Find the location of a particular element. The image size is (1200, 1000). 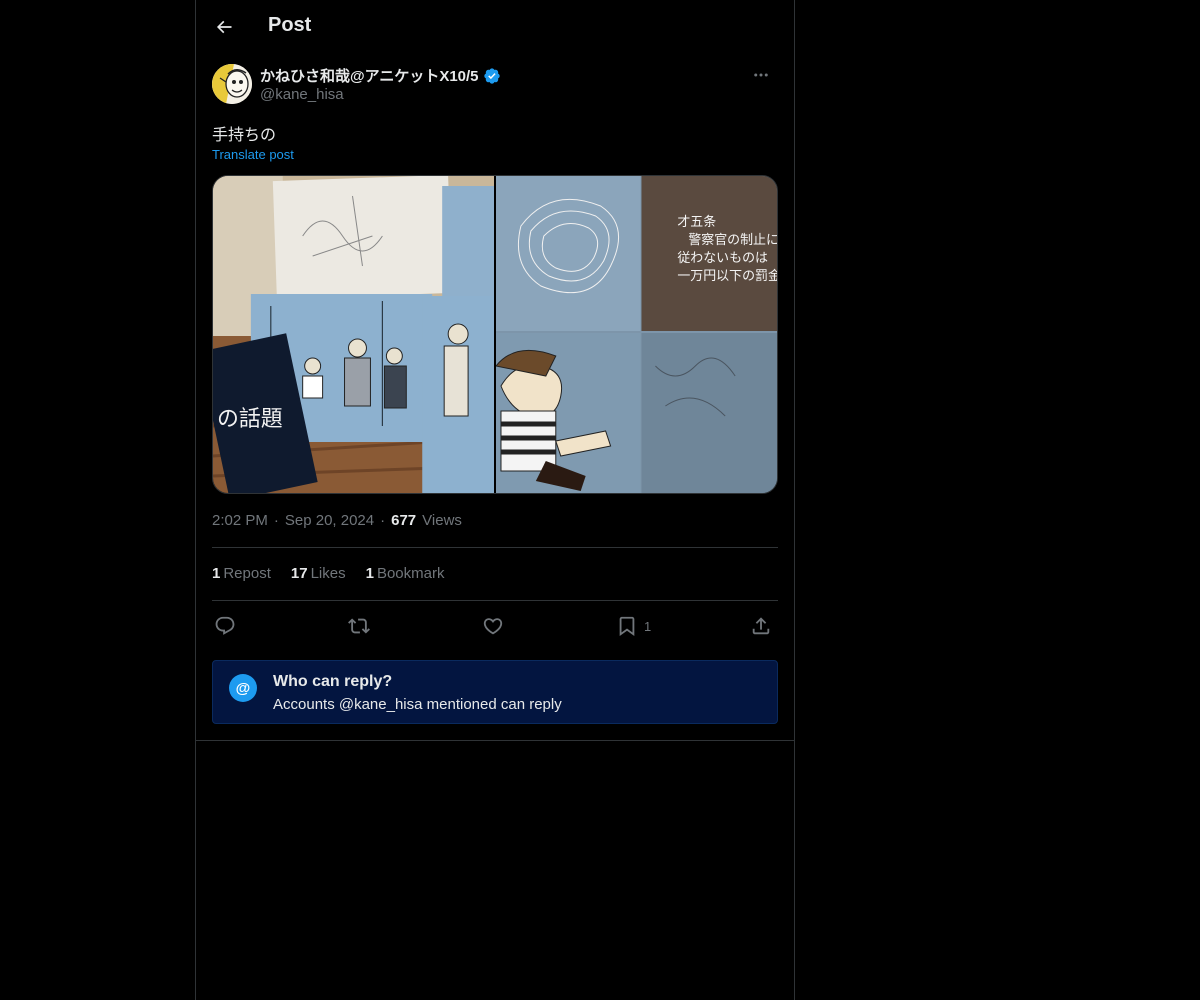

image-caption-line-3: 従わないものは is located at coordinates (722, 258).